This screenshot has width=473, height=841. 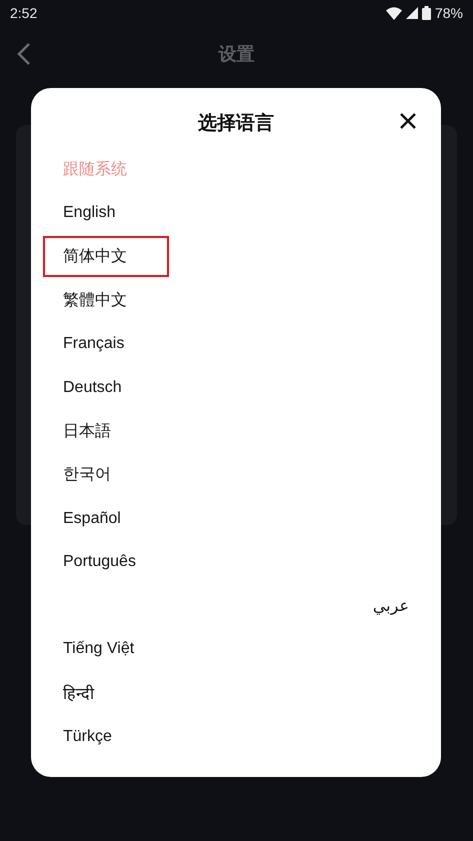 What do you see at coordinates (236, 562) in the screenshot?
I see `language-option: Português` at bounding box center [236, 562].